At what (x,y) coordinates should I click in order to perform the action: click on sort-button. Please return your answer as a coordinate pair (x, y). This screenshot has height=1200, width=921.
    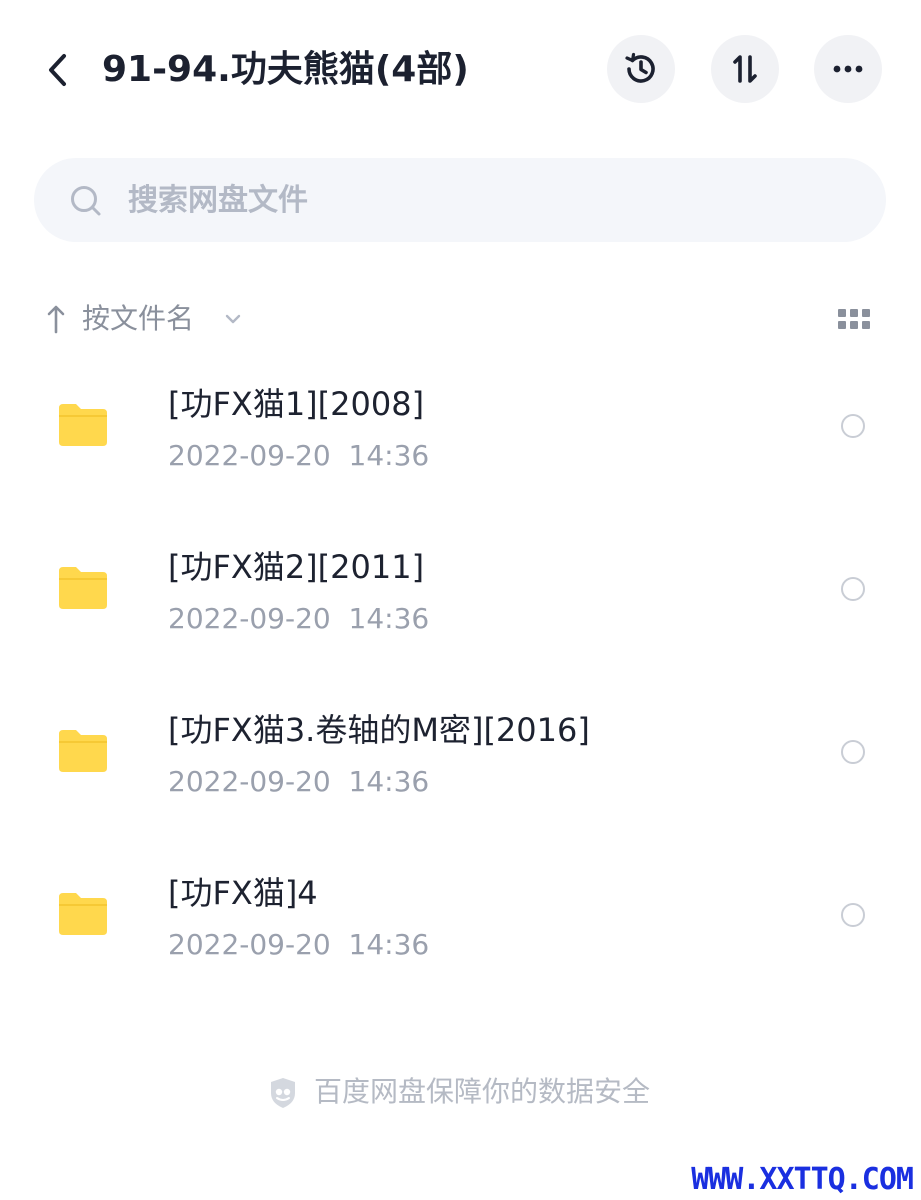
    Looking at the image, I should click on (745, 69).